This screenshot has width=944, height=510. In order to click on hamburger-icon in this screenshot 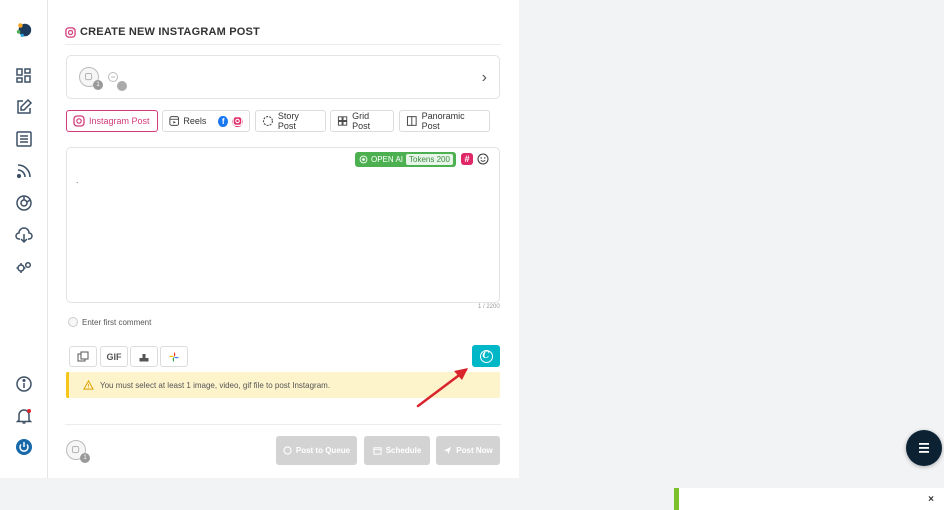, I will do `click(924, 448)`.